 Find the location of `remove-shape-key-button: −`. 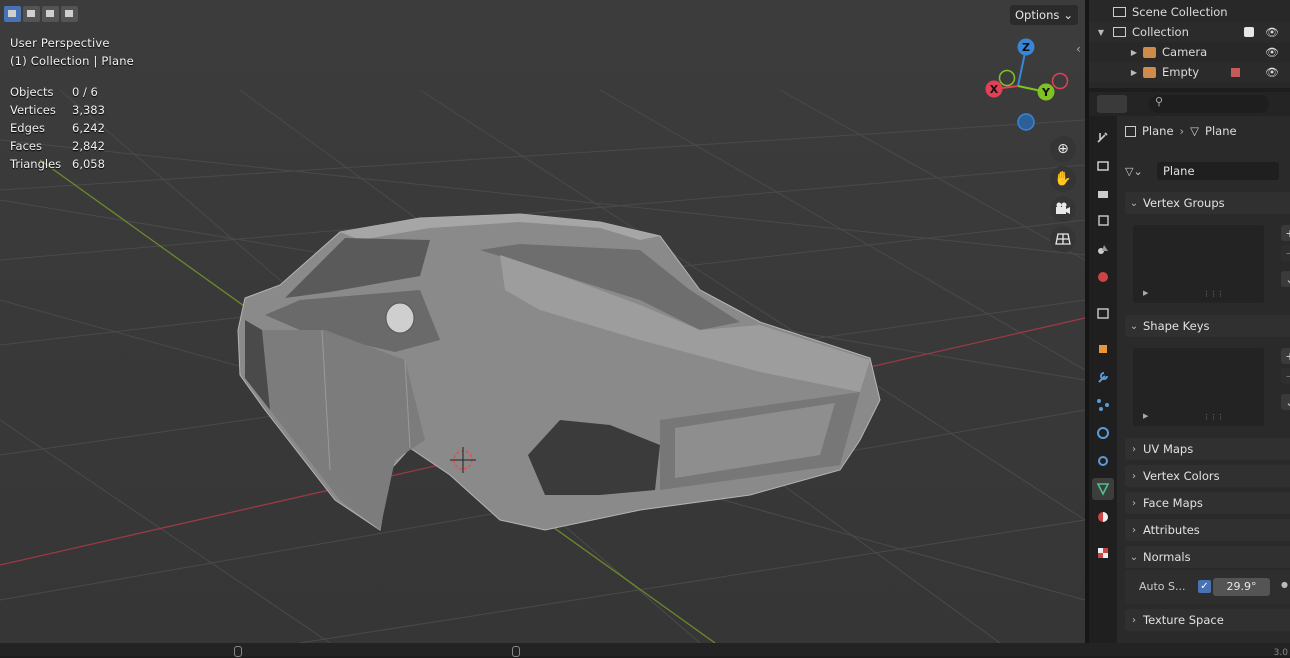

remove-shape-key-button: − is located at coordinates (1285, 376).